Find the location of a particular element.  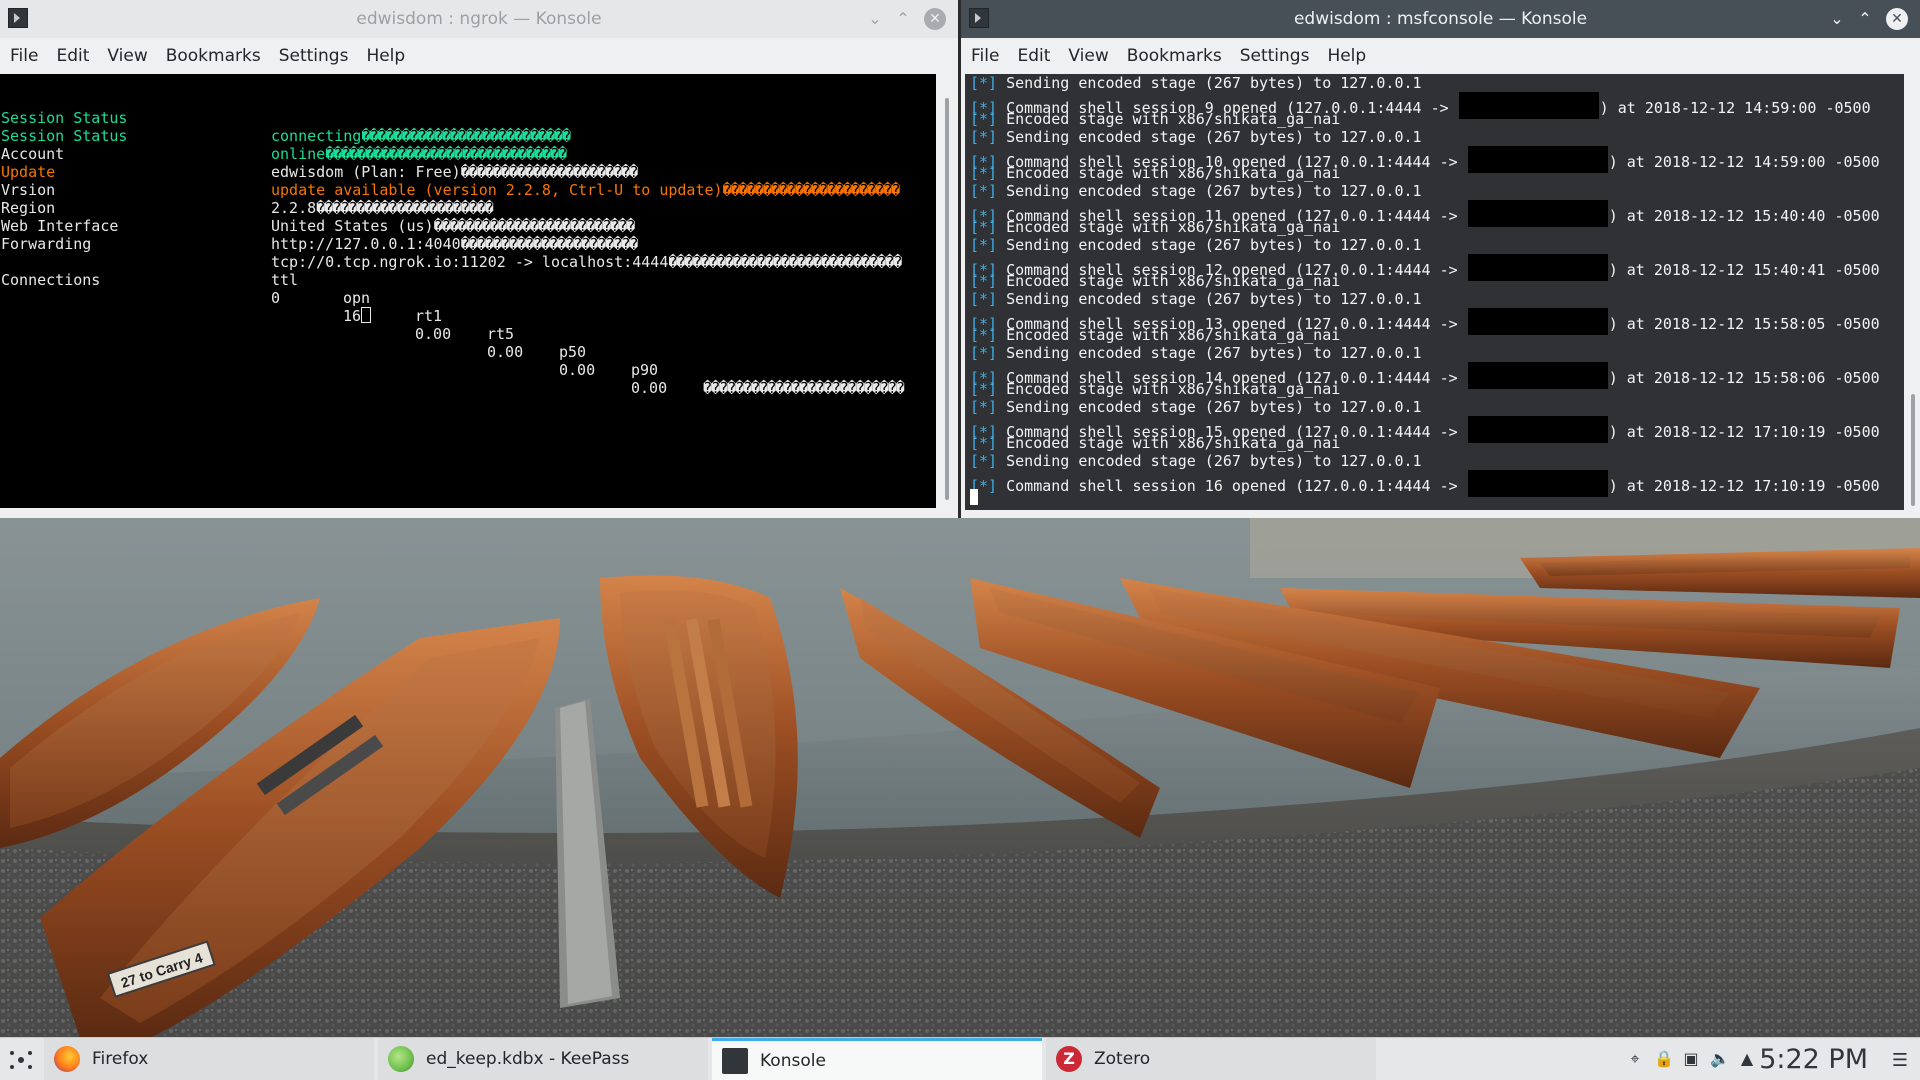

connections-label: Connections is located at coordinates (51, 280).